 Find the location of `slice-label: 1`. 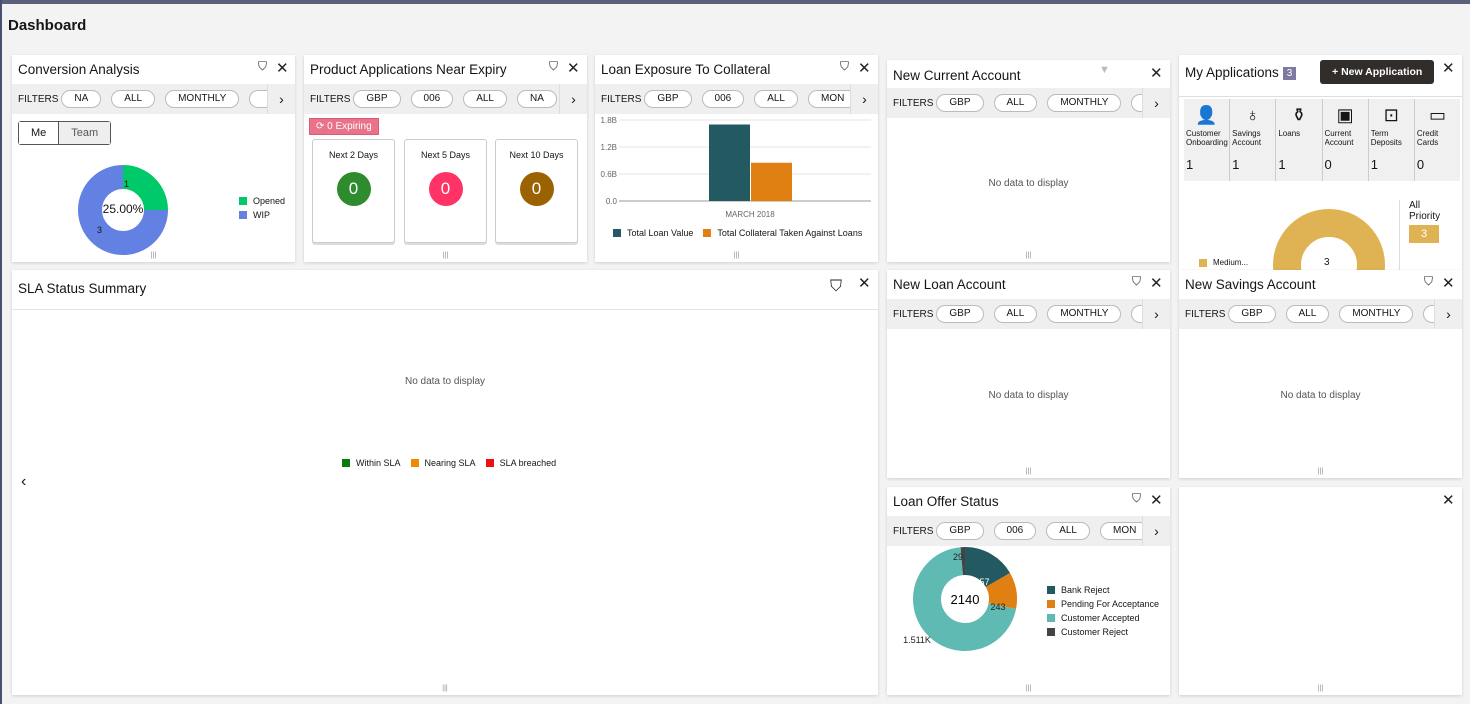

slice-label: 1 is located at coordinates (127, 184).